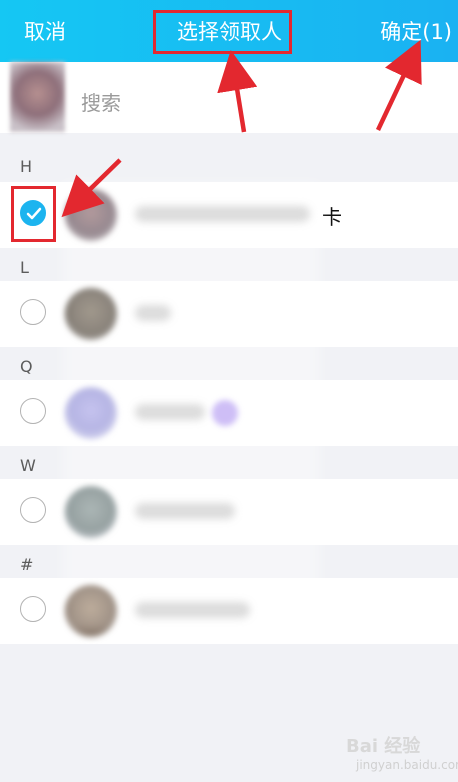 The height and width of the screenshot is (782, 458). Describe the element at coordinates (383, 746) in the screenshot. I see `watermark-logo: Bai 经验` at that location.